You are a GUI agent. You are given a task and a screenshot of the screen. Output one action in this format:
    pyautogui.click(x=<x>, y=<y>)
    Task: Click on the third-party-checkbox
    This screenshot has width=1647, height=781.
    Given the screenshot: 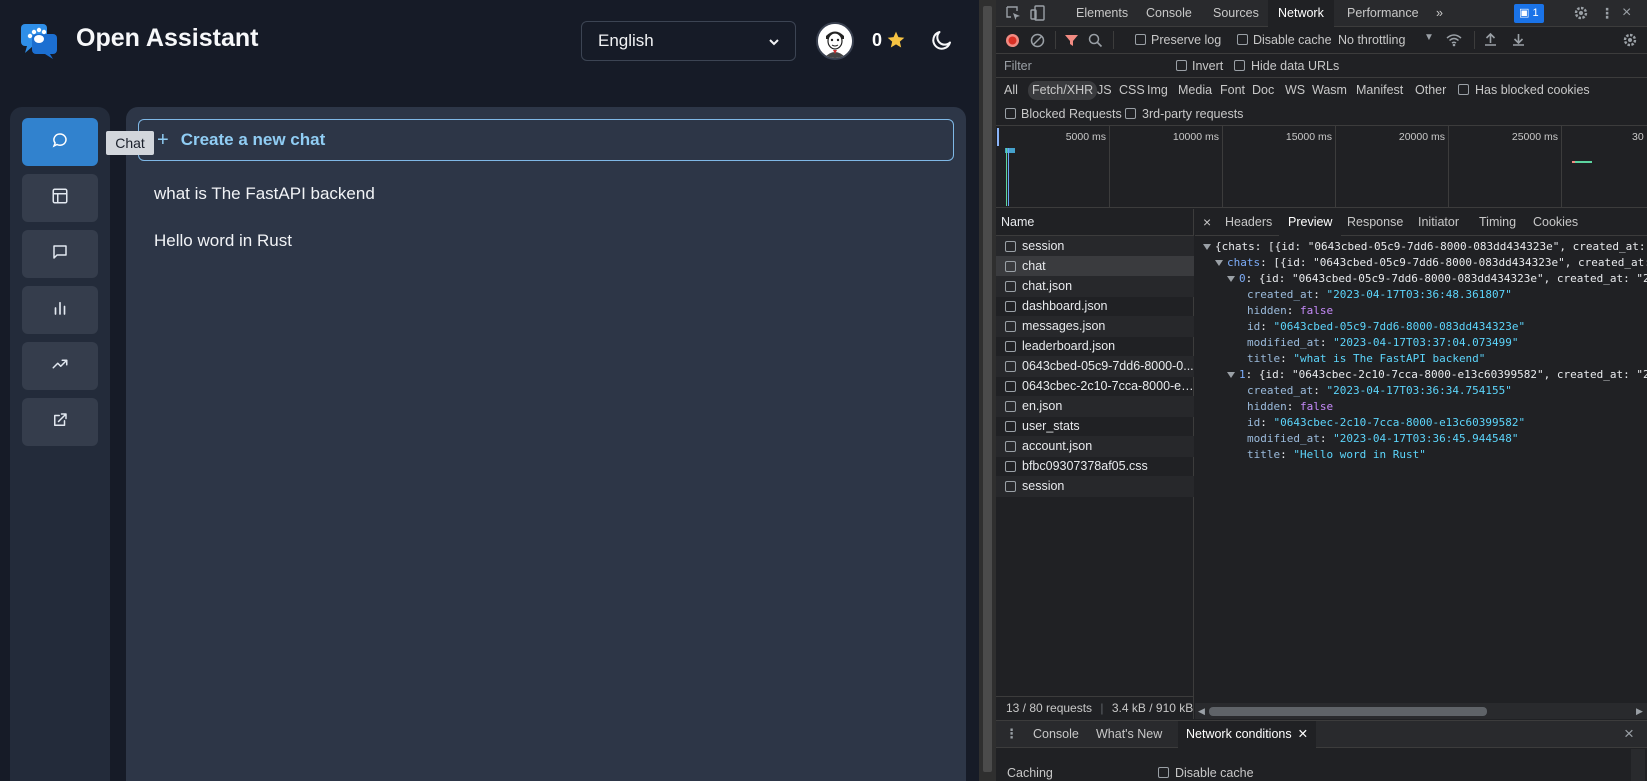 What is the action you would take?
    pyautogui.click(x=1130, y=113)
    